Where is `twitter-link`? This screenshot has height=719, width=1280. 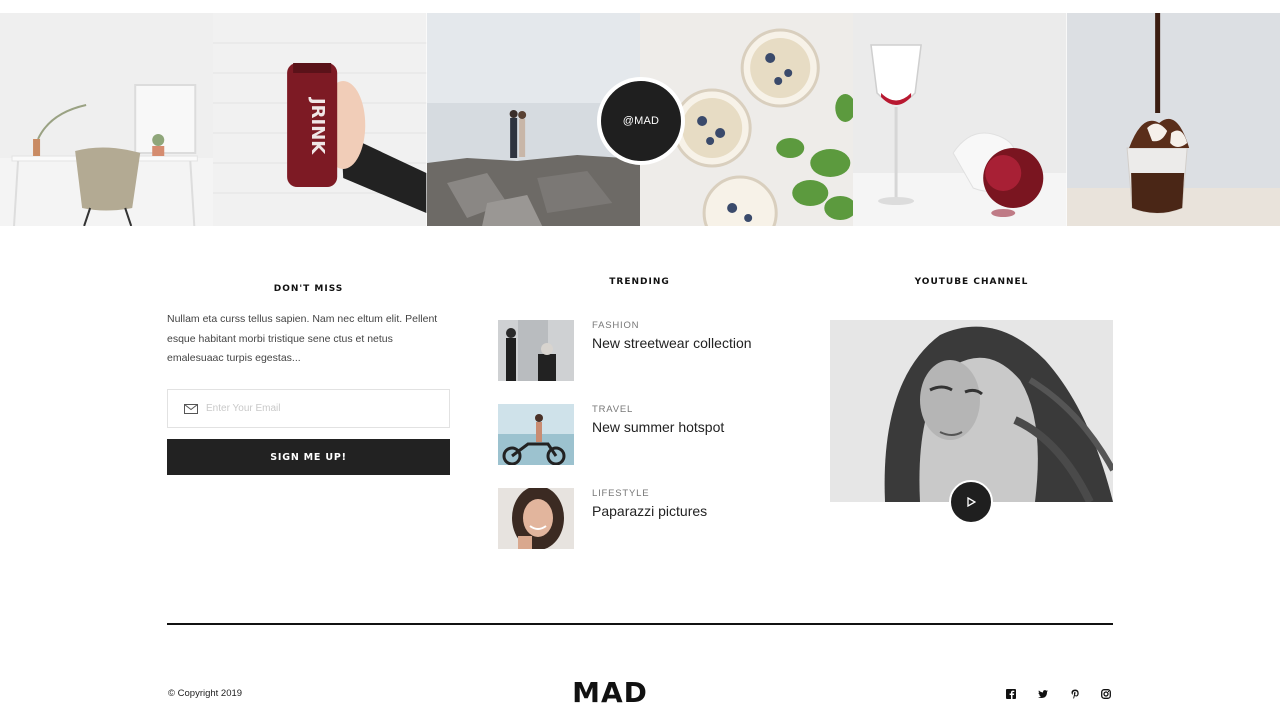
twitter-link is located at coordinates (1043, 694).